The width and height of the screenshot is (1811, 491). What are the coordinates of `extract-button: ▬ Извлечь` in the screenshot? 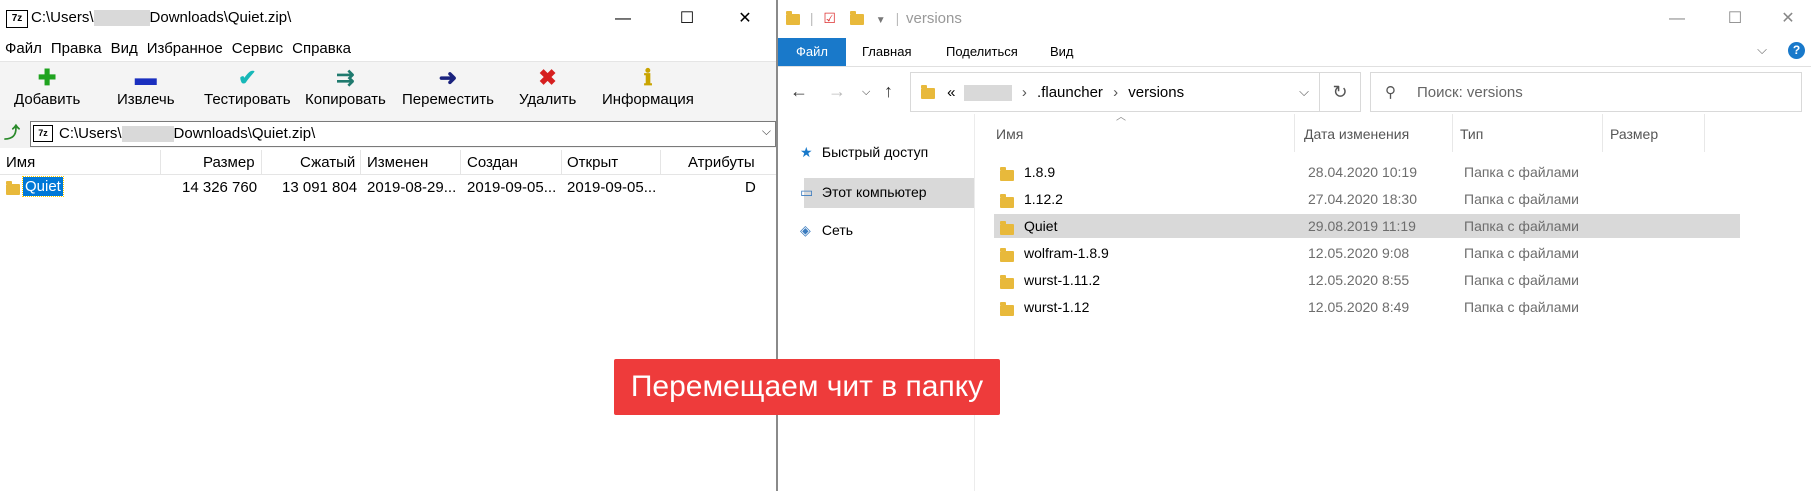 It's located at (146, 86).